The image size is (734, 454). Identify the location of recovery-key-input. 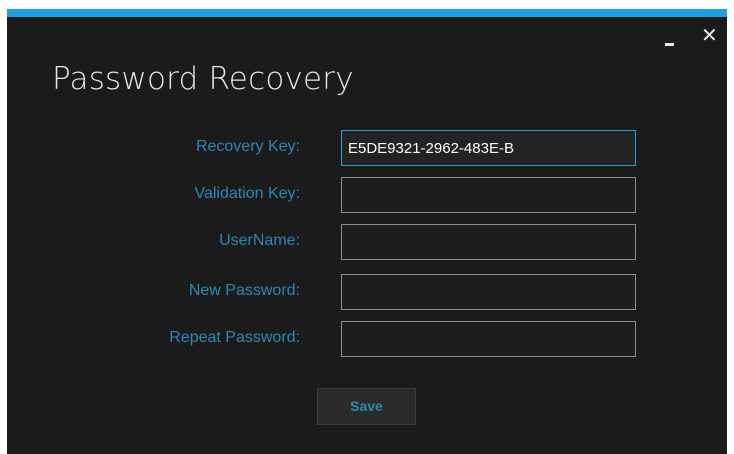
(488, 148).